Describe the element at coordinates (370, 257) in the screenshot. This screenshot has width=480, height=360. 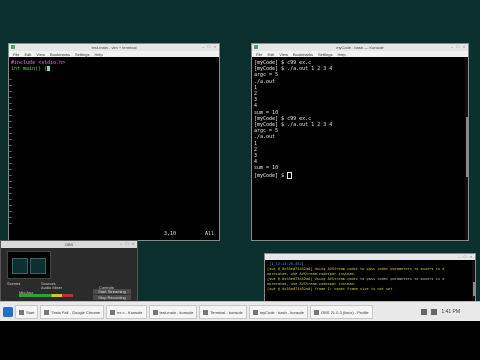
I see `log-titlebar: – □ ×` at that location.